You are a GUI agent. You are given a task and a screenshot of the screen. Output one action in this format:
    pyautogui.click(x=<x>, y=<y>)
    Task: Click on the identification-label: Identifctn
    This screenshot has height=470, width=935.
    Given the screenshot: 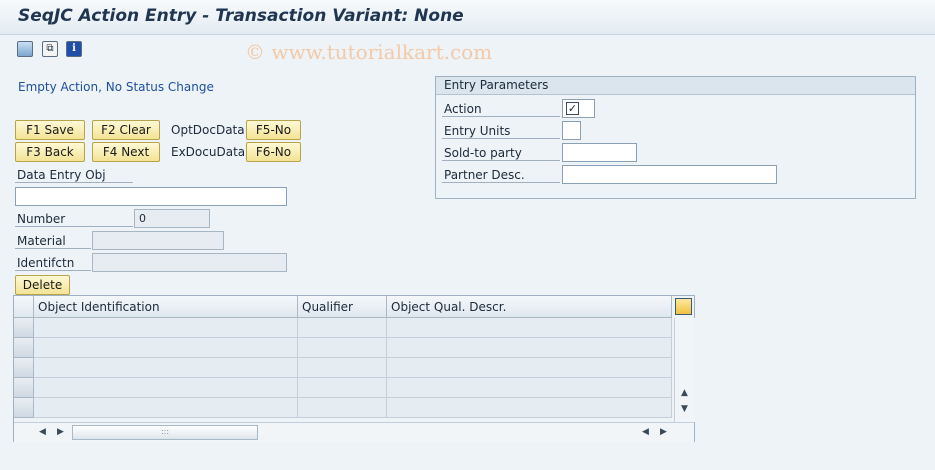 What is the action you would take?
    pyautogui.click(x=46, y=263)
    